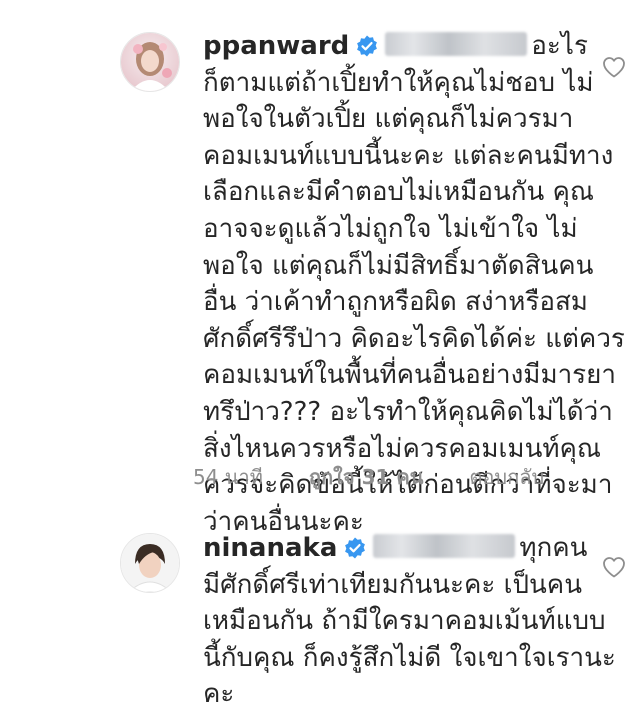  I want to click on comment-line: นี้กับคุณ ก็คงรู้สึกไม่ดี ใจเขาใจเรานะ, so click(409, 657).